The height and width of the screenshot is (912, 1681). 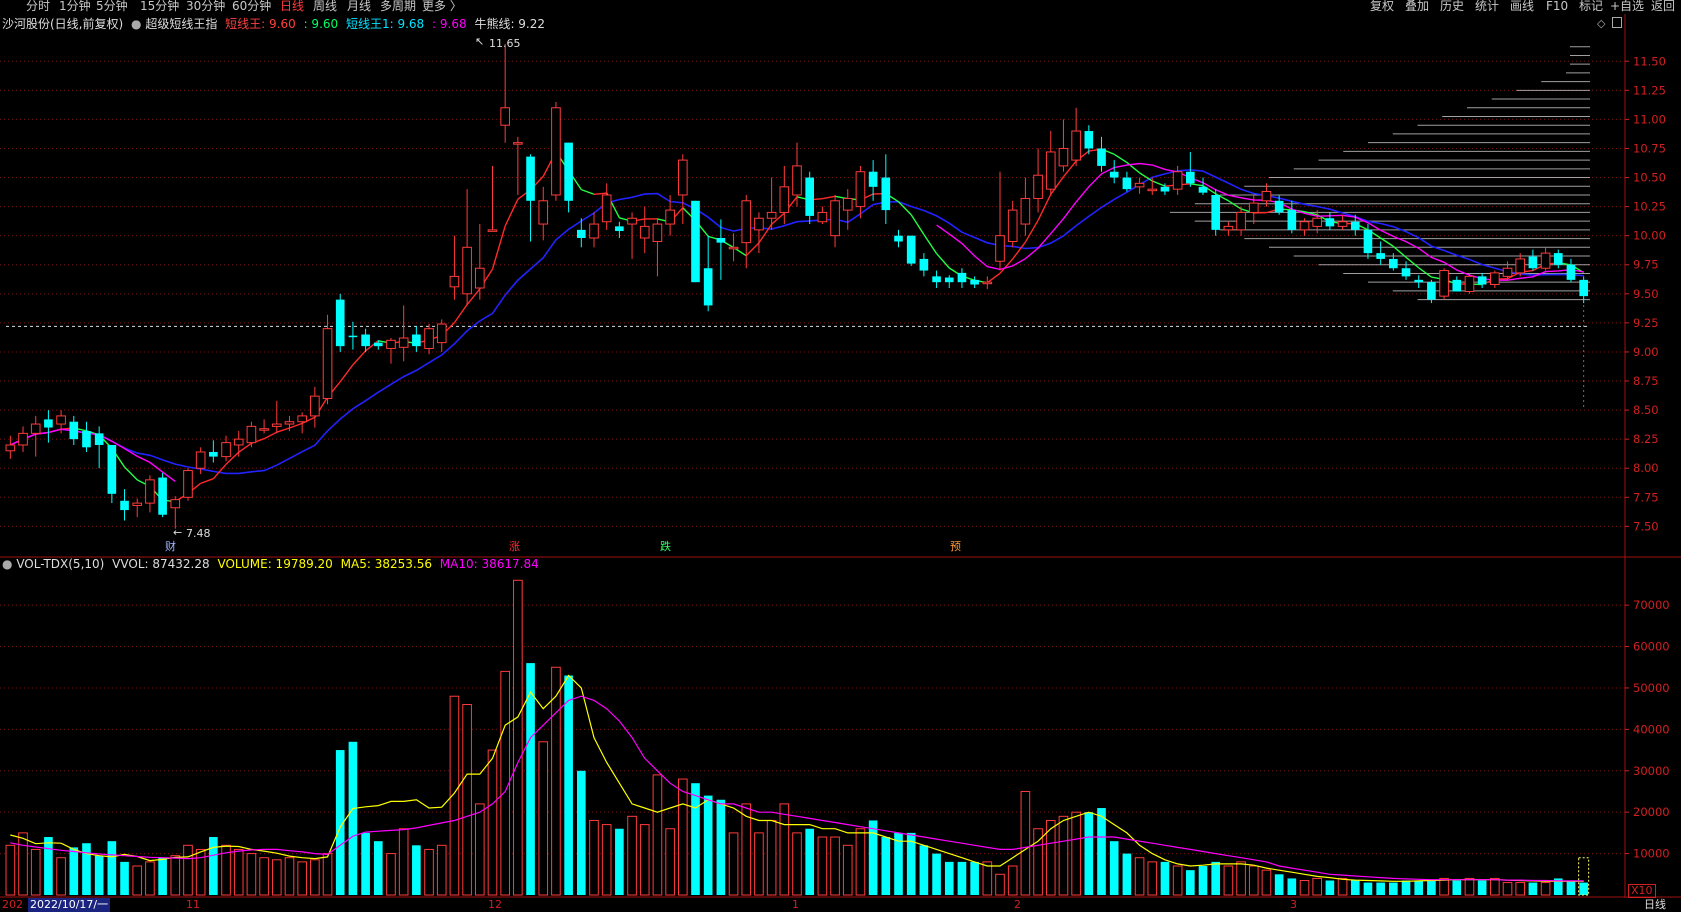 I want to click on low-arrow-icon: ←, so click(x=178, y=532).